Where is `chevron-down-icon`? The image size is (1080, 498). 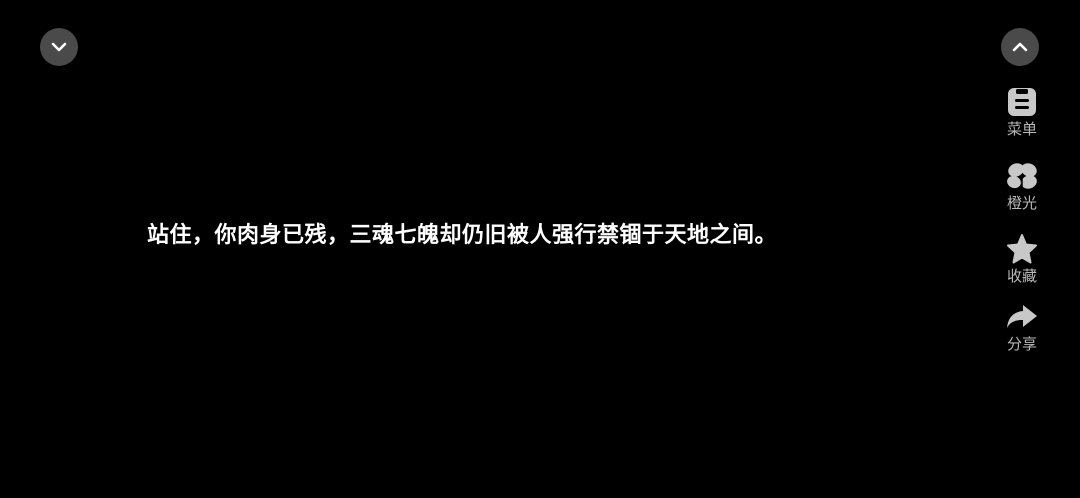 chevron-down-icon is located at coordinates (59, 47).